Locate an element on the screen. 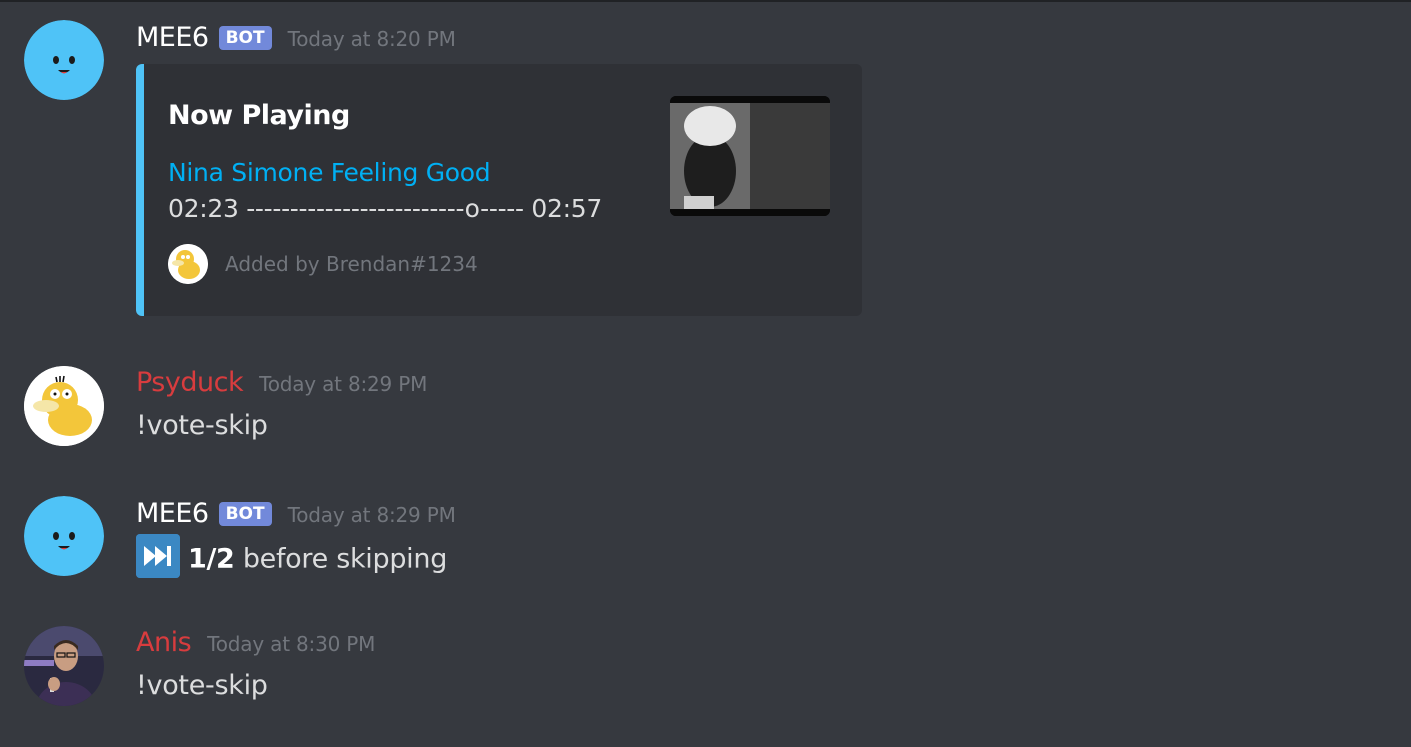  anis-avatar is located at coordinates (64, 666).